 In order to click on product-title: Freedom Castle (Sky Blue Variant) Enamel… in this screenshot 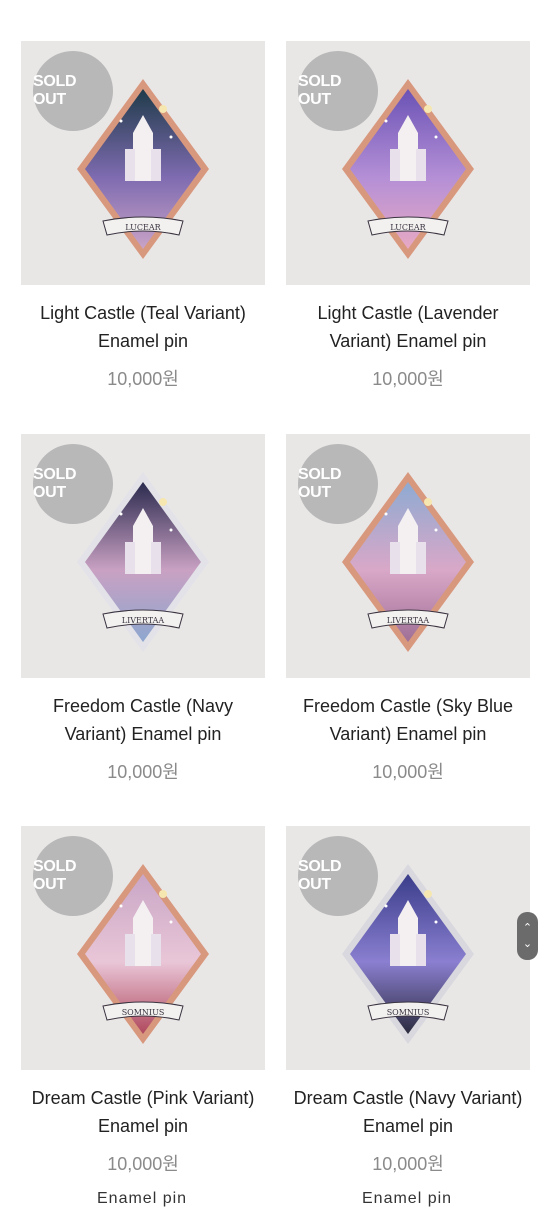, I will do `click(408, 720)`.